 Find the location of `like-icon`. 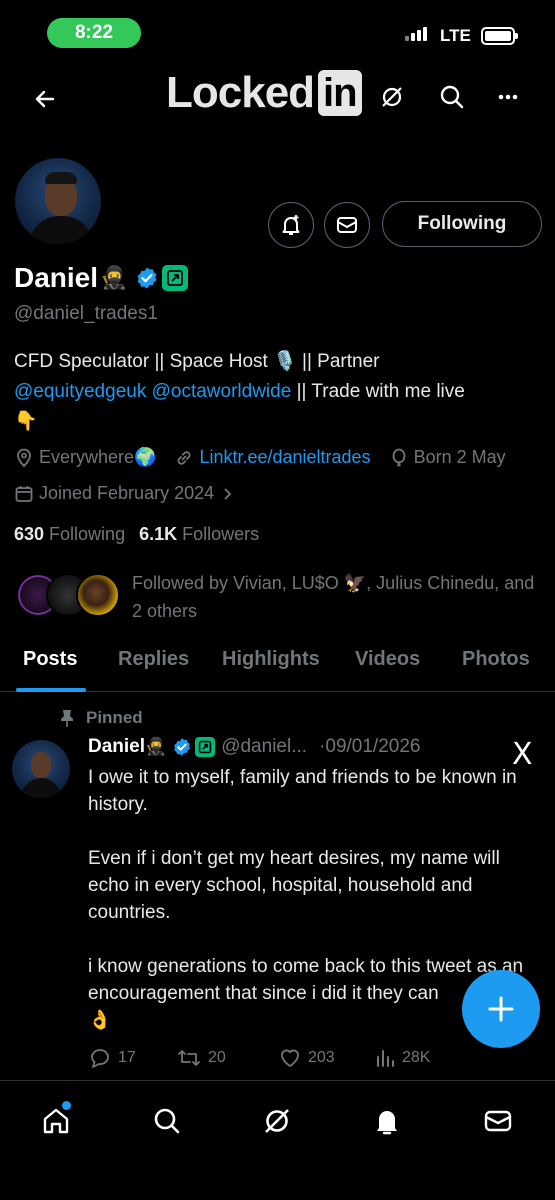

like-icon is located at coordinates (290, 1058).